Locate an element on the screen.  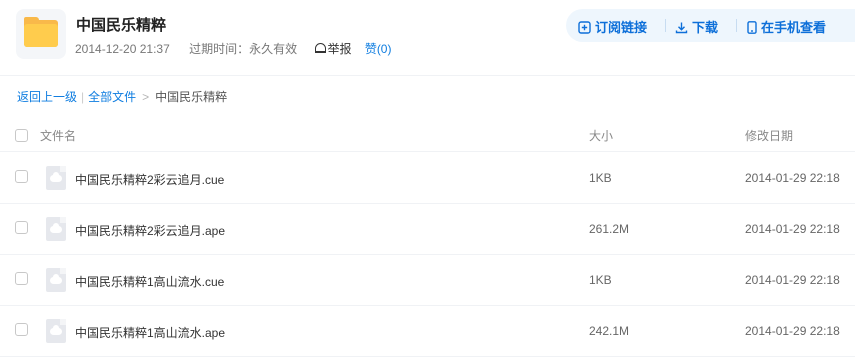
file-name: 中国民乐精粹2彩云追月.ape is located at coordinates (150, 230).